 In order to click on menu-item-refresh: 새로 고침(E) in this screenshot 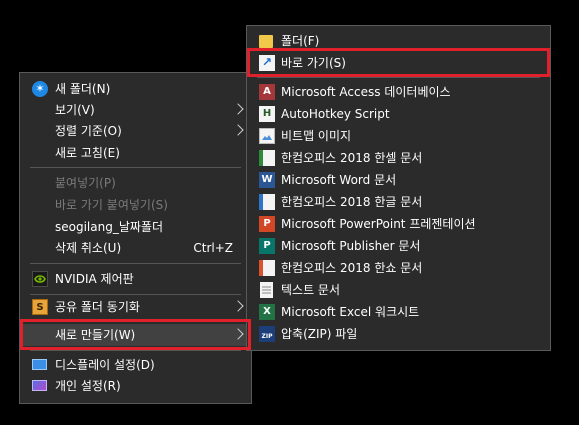, I will do `click(135, 153)`.